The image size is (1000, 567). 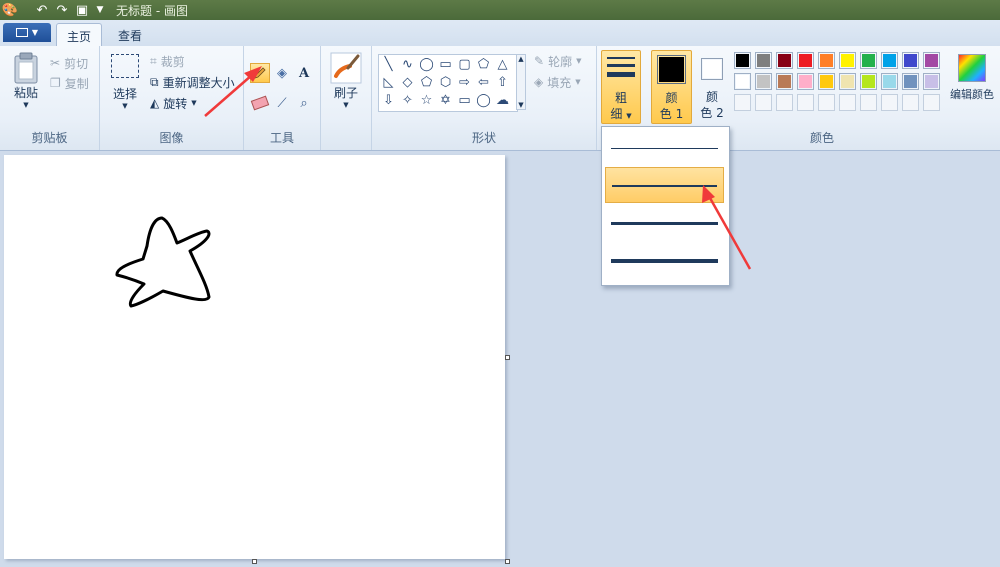 I want to click on hexagon-shape-icon: ⬡, so click(x=445, y=82).